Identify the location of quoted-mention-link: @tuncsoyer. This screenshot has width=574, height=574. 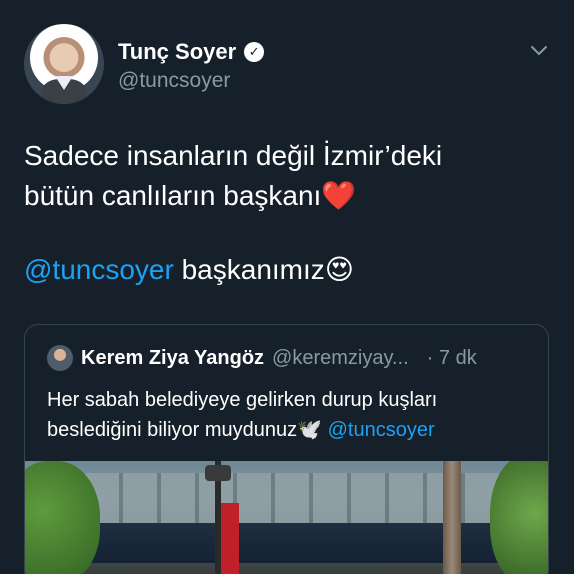
(381, 430).